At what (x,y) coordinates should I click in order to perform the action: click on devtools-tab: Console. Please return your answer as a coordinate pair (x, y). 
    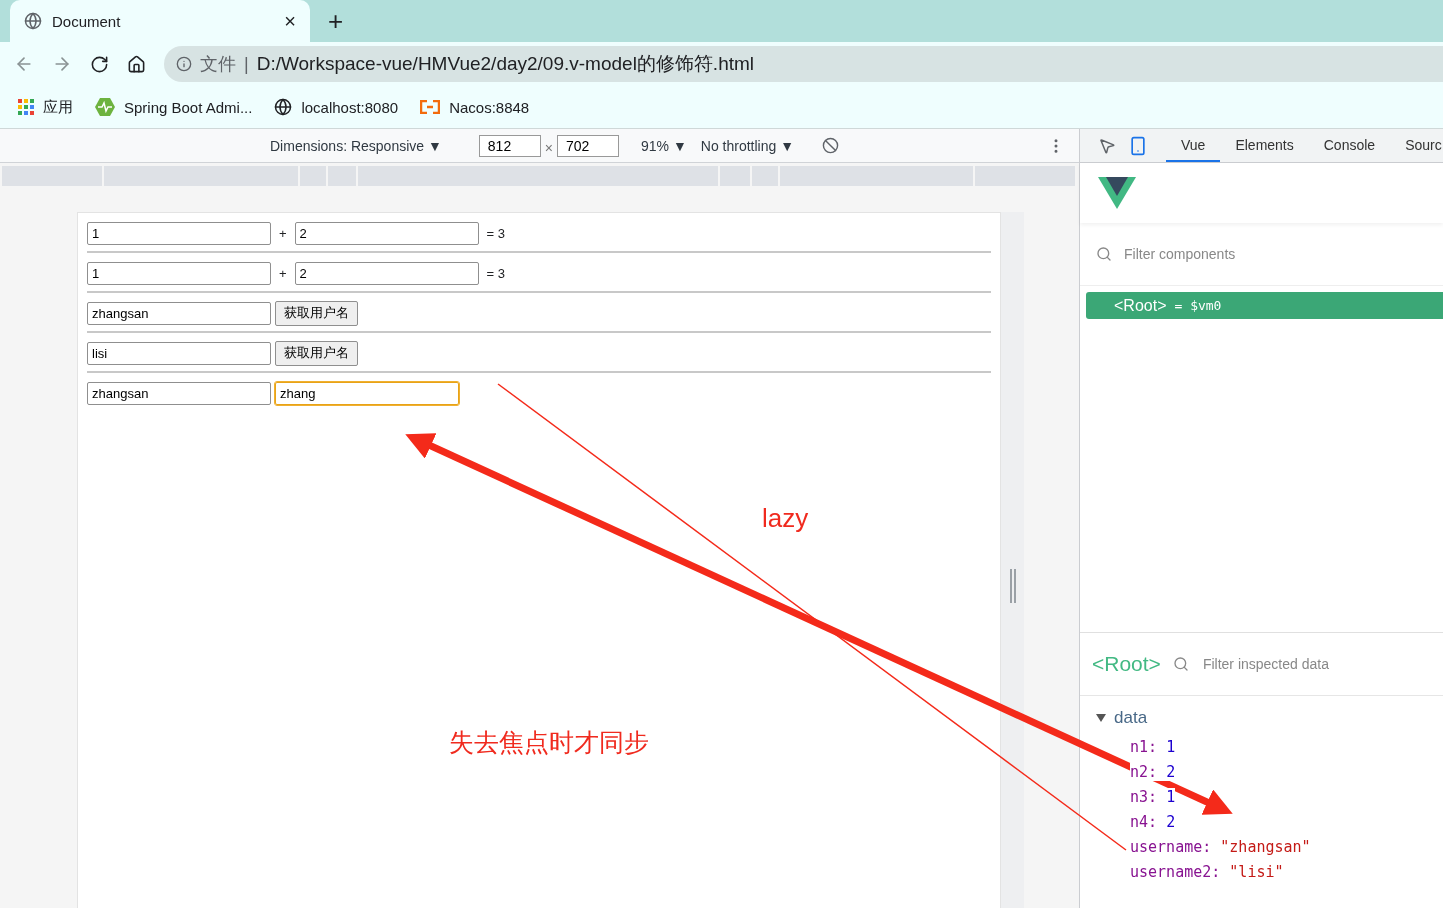
    Looking at the image, I should click on (1349, 145).